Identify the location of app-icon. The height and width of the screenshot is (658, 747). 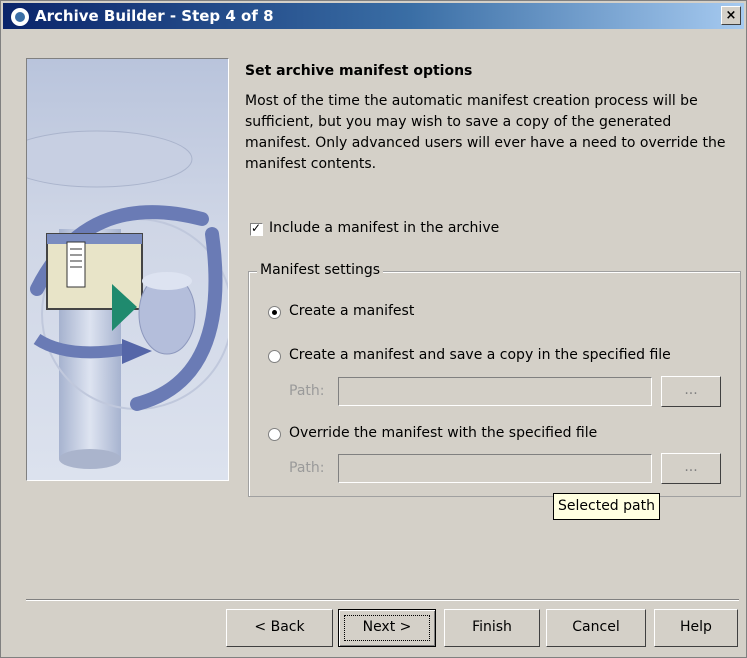
(20, 17).